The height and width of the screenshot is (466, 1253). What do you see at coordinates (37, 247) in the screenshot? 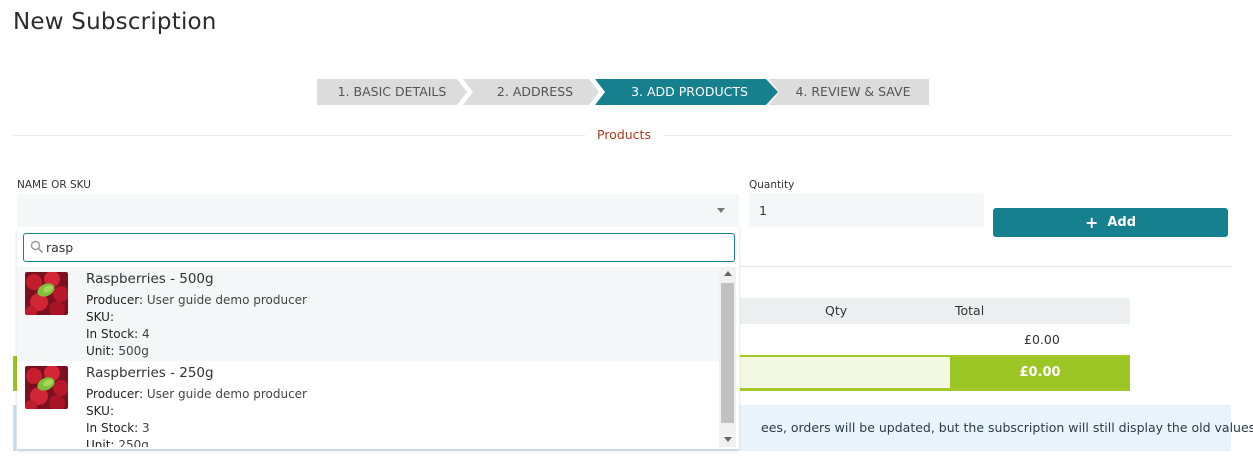
I see `search-icon` at bounding box center [37, 247].